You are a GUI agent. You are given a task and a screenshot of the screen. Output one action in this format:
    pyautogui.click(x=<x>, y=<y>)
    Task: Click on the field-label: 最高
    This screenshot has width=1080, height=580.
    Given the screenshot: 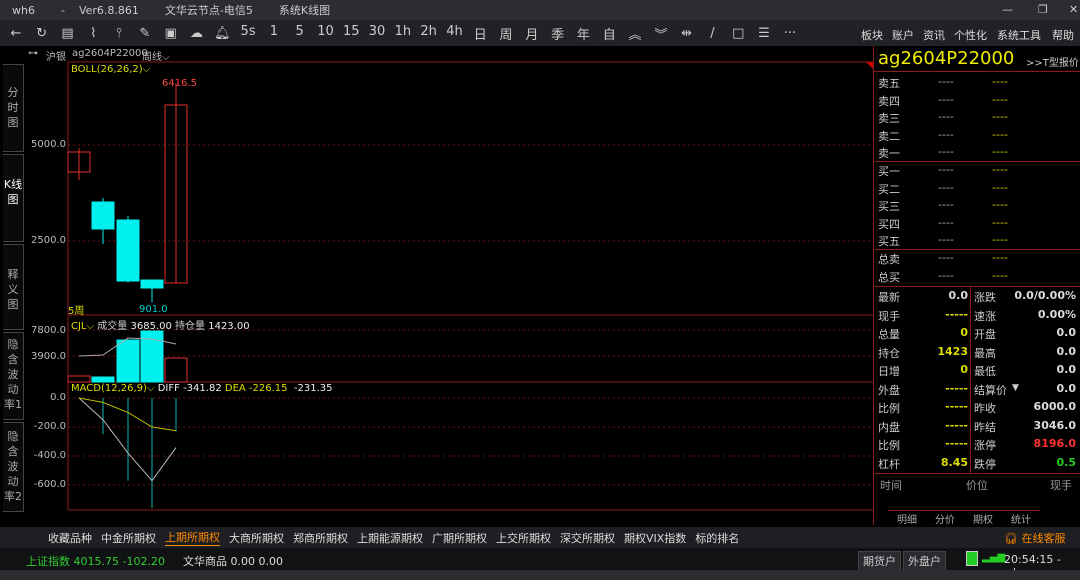 What is the action you would take?
    pyautogui.click(x=985, y=353)
    